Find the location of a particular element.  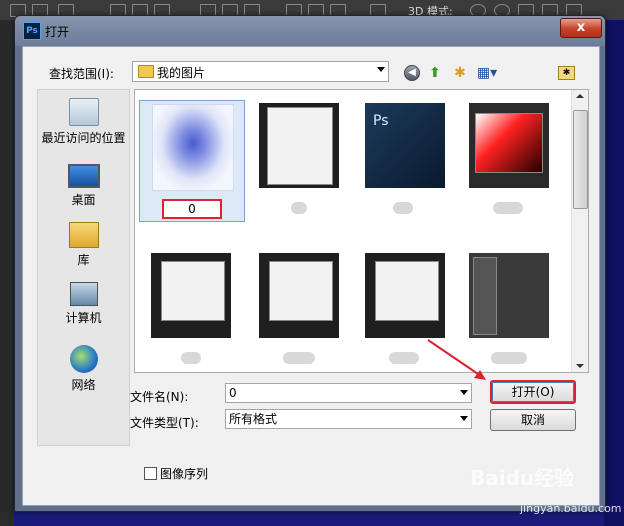

image-sequence-checkbox: 图像序列 is located at coordinates (176, 473).